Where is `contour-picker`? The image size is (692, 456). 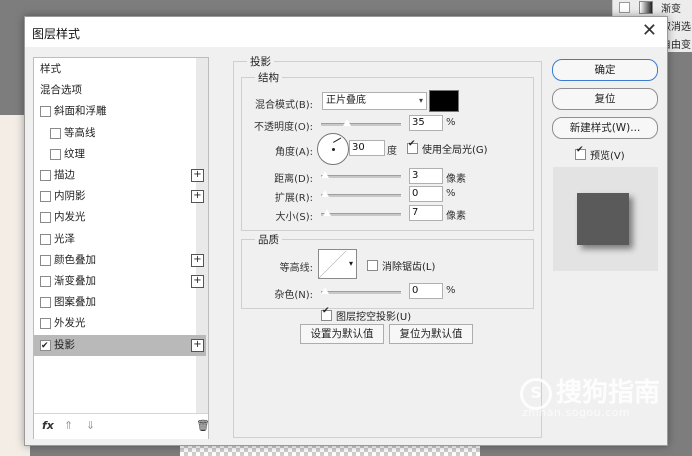
contour-picker is located at coordinates (333, 264).